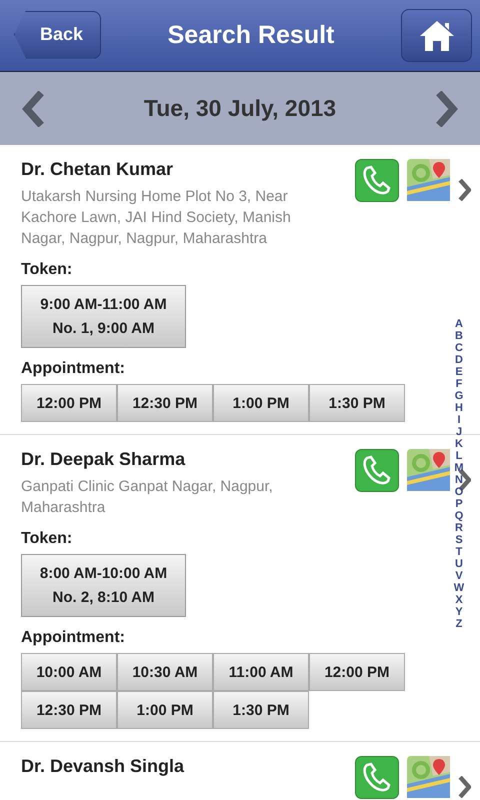 The width and height of the screenshot is (480, 800). I want to click on time-slot-button: 10:30 AM, so click(165, 672).